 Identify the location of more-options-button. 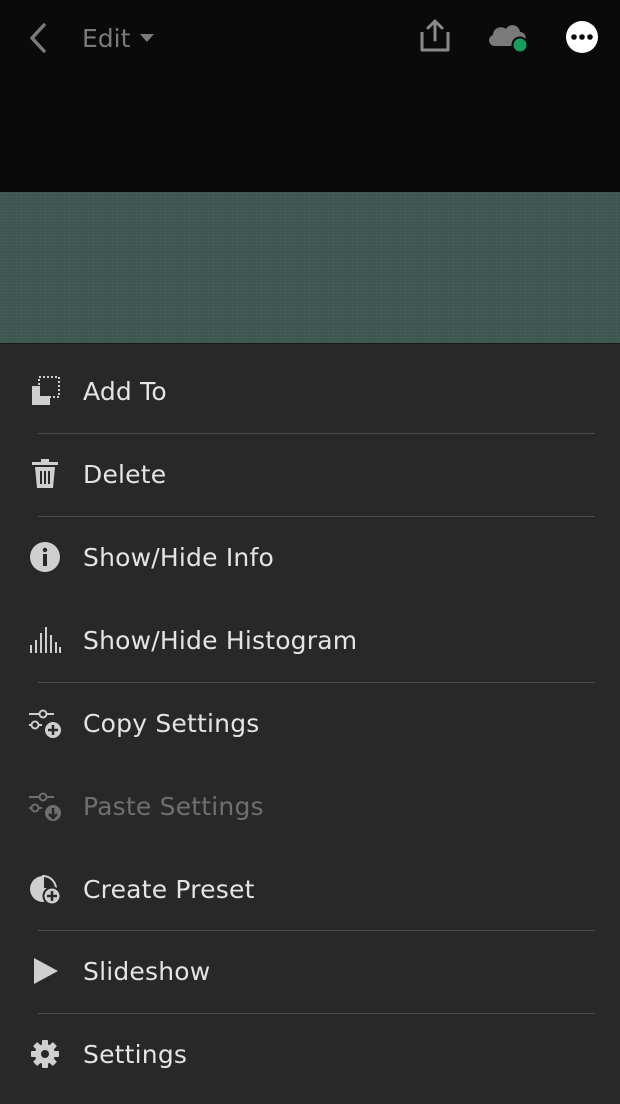
(582, 37).